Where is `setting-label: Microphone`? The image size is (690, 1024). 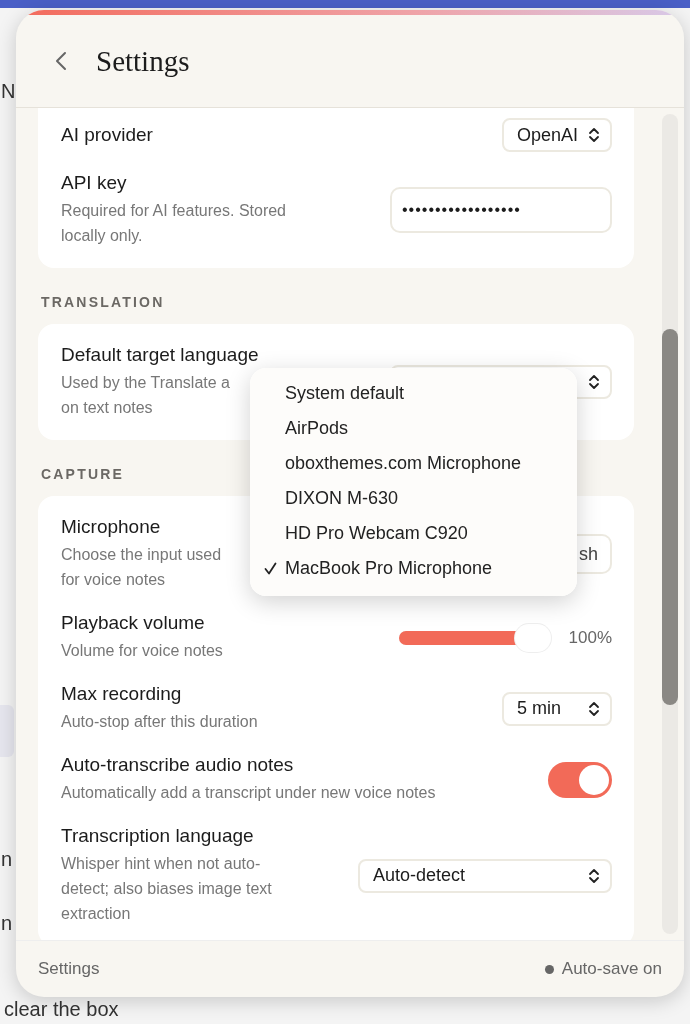
setting-label: Microphone is located at coordinates (111, 527).